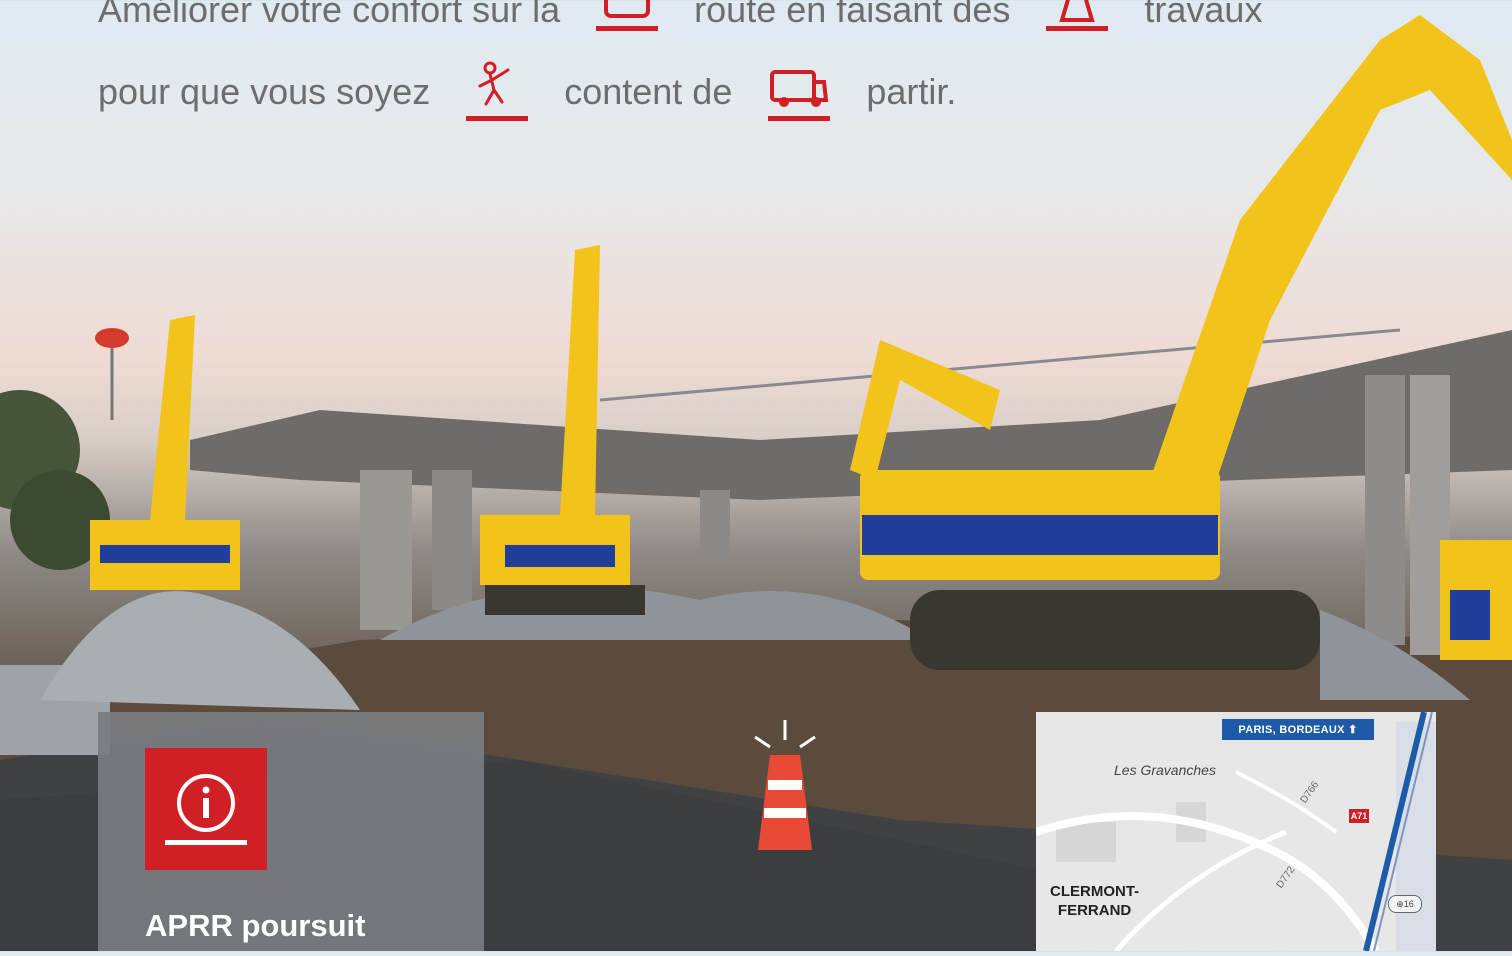 This screenshot has width=1512, height=956. I want to click on car-icon, so click(627, 21).